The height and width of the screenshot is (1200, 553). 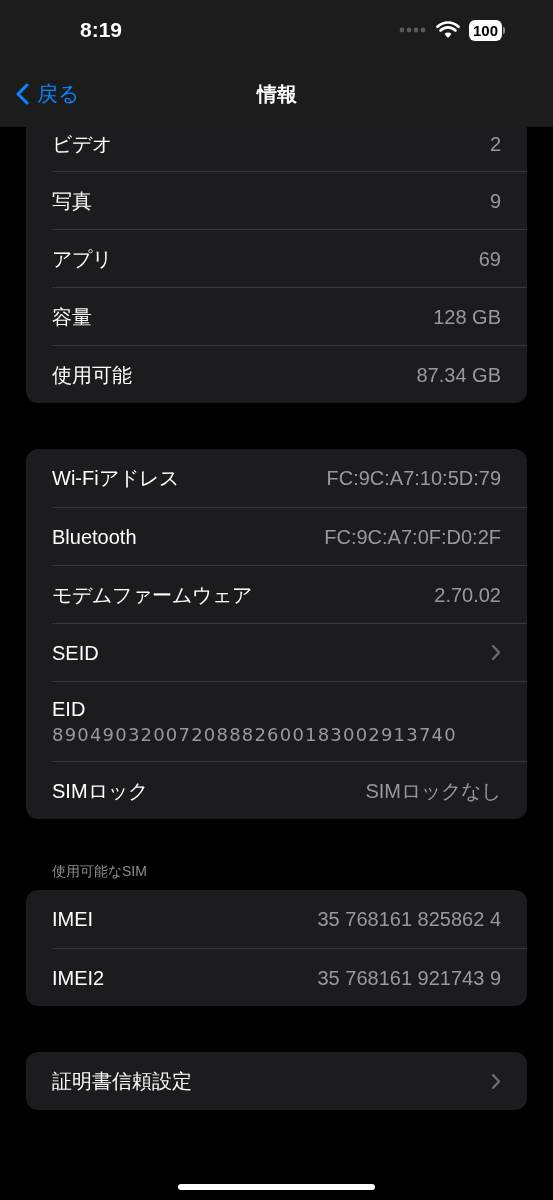 I want to click on nav-title: 情報, so click(x=276, y=94).